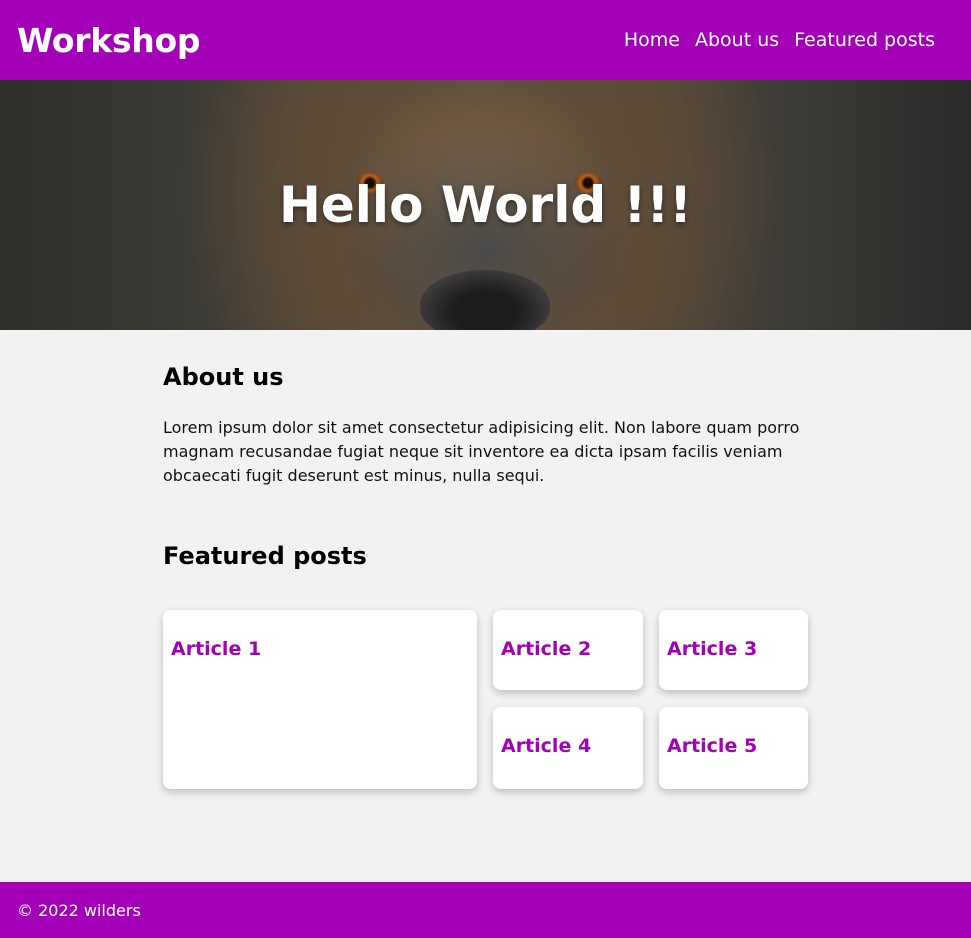 The width and height of the screenshot is (971, 938). I want to click on article-title: Article 3, so click(712, 649).